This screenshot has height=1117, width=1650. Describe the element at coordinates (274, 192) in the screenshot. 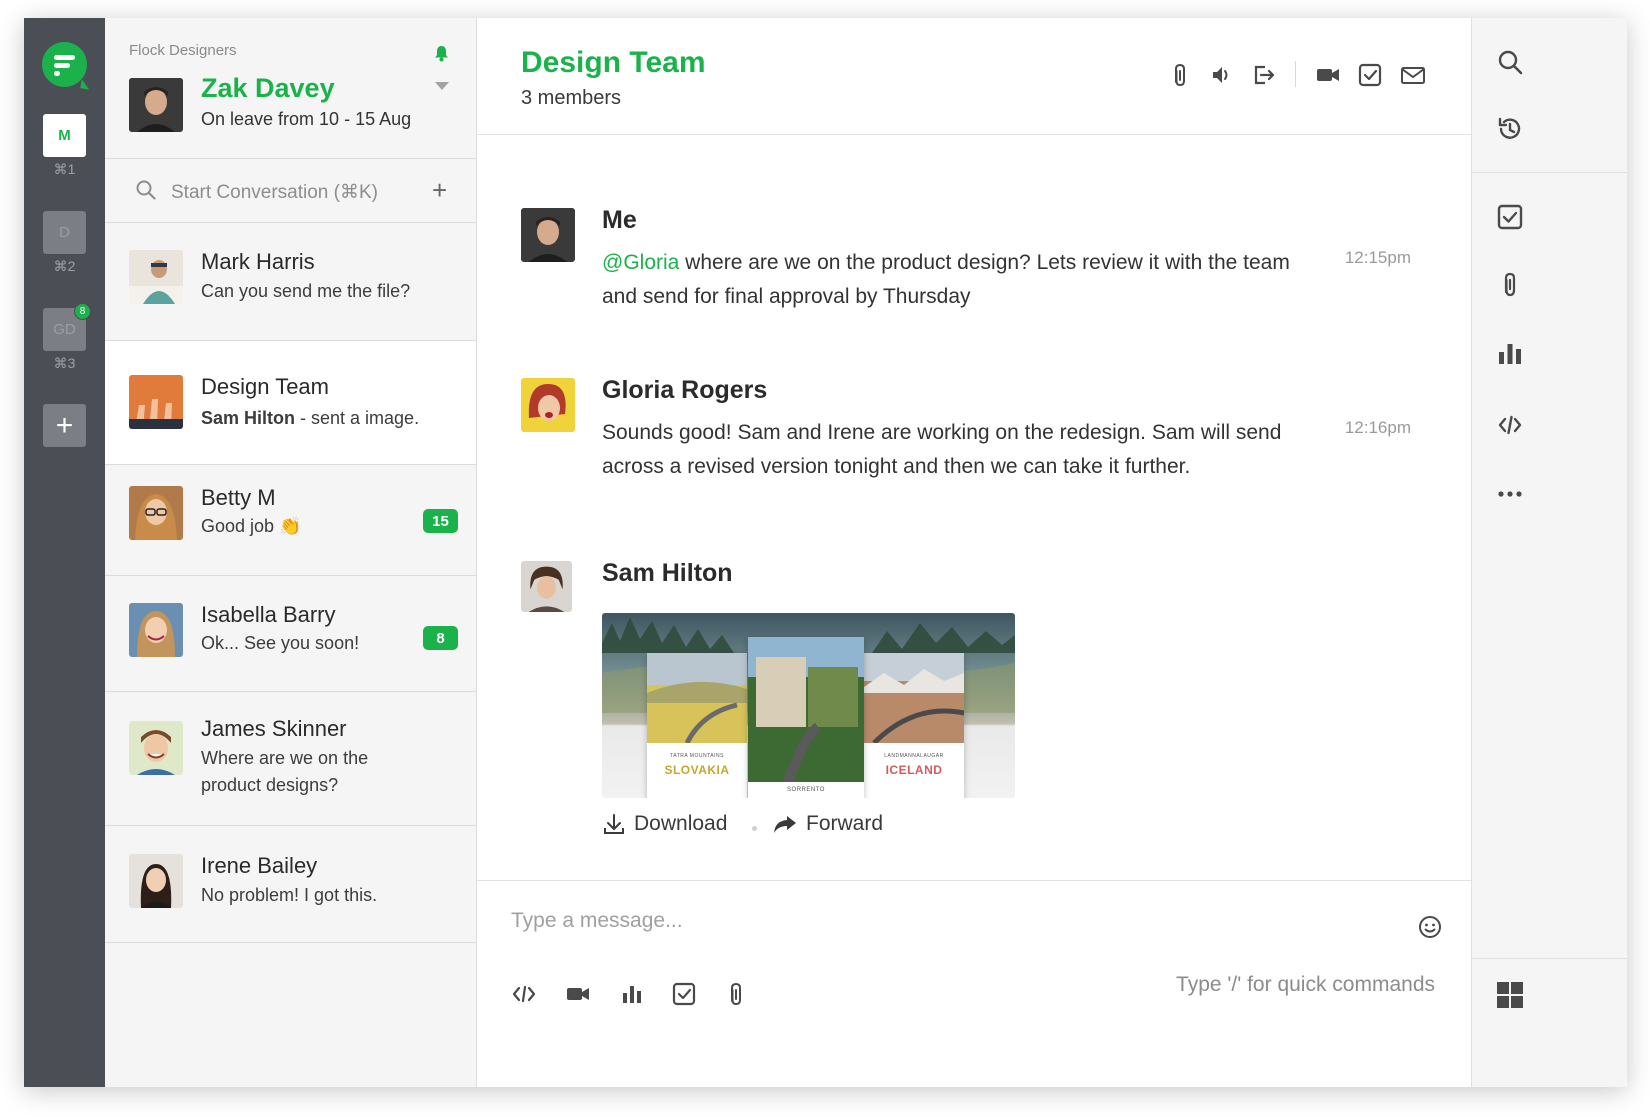

I see `start-conversation-input: Start Conversation (⌘K)` at that location.